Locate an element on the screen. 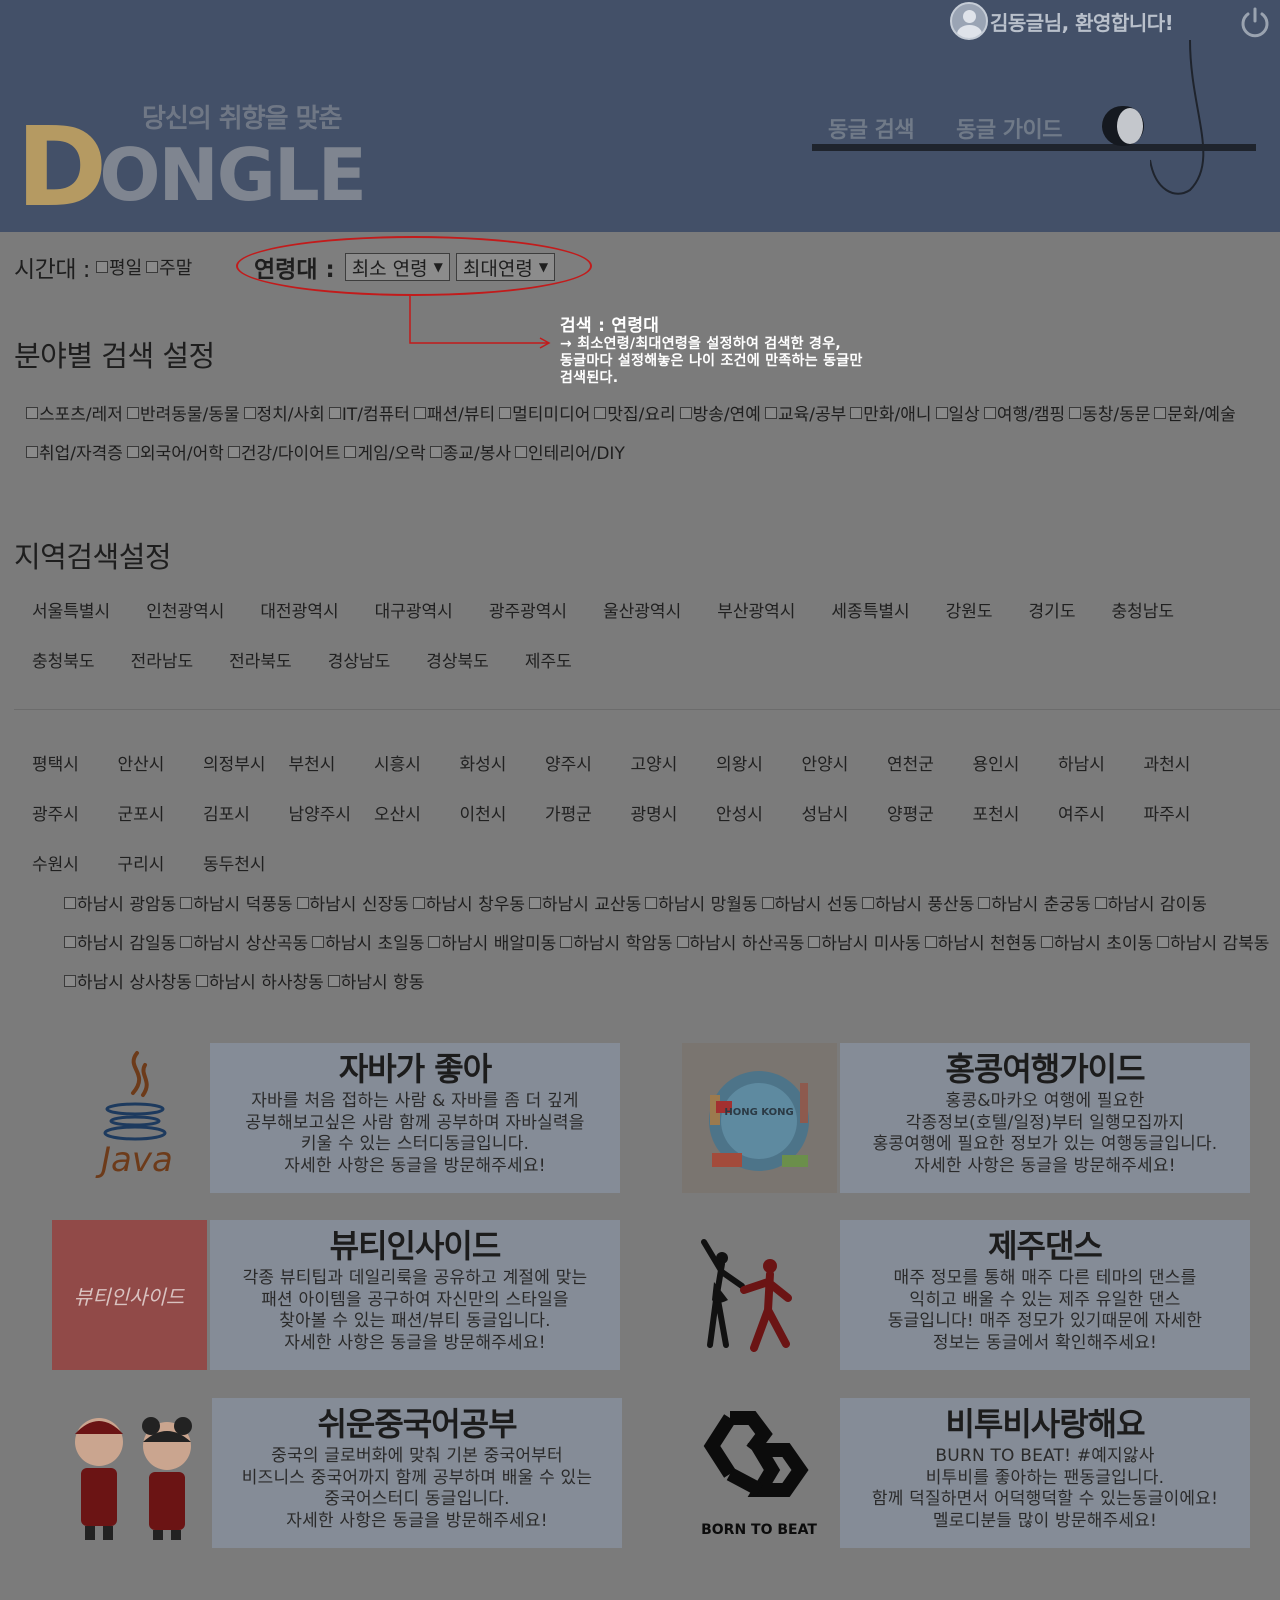  city-link: 평택시 is located at coordinates (57, 762).